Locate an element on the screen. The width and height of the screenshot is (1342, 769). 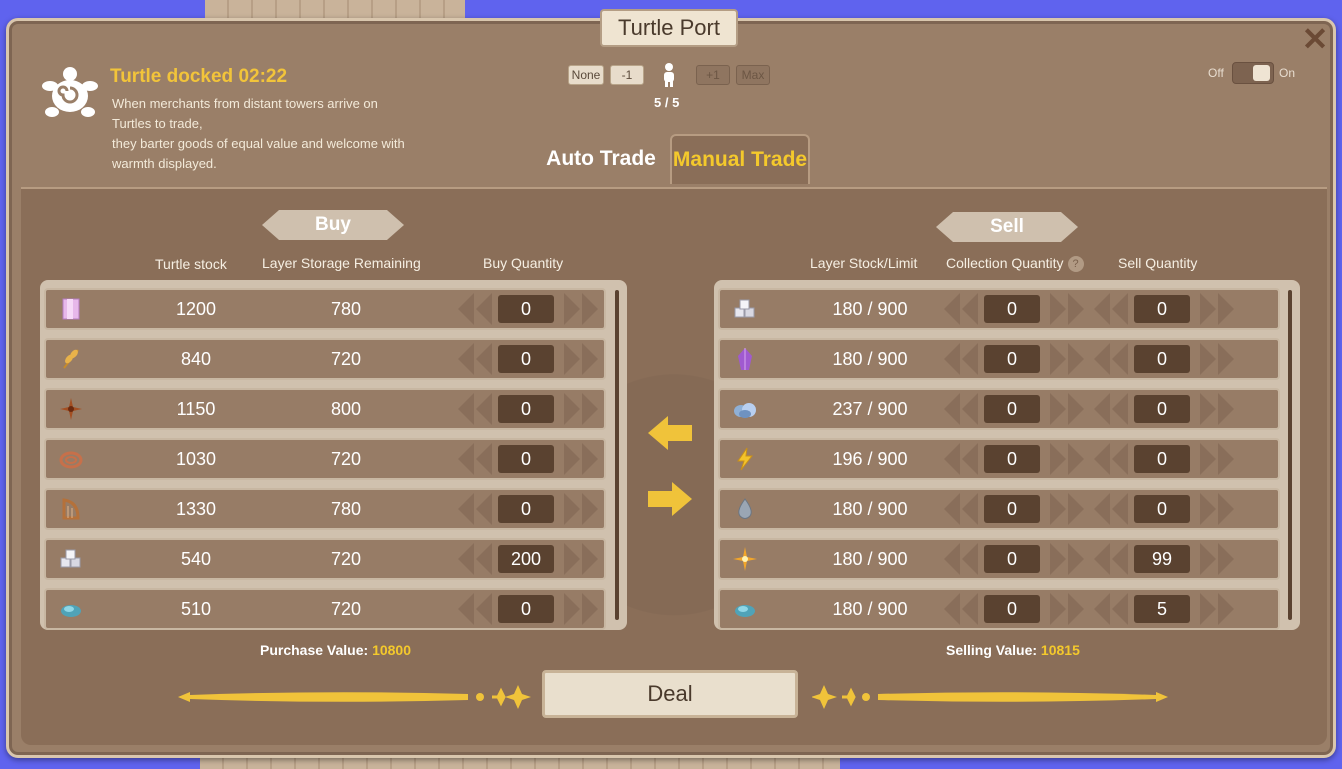
close-icon: ✕ is located at coordinates (1315, 39).